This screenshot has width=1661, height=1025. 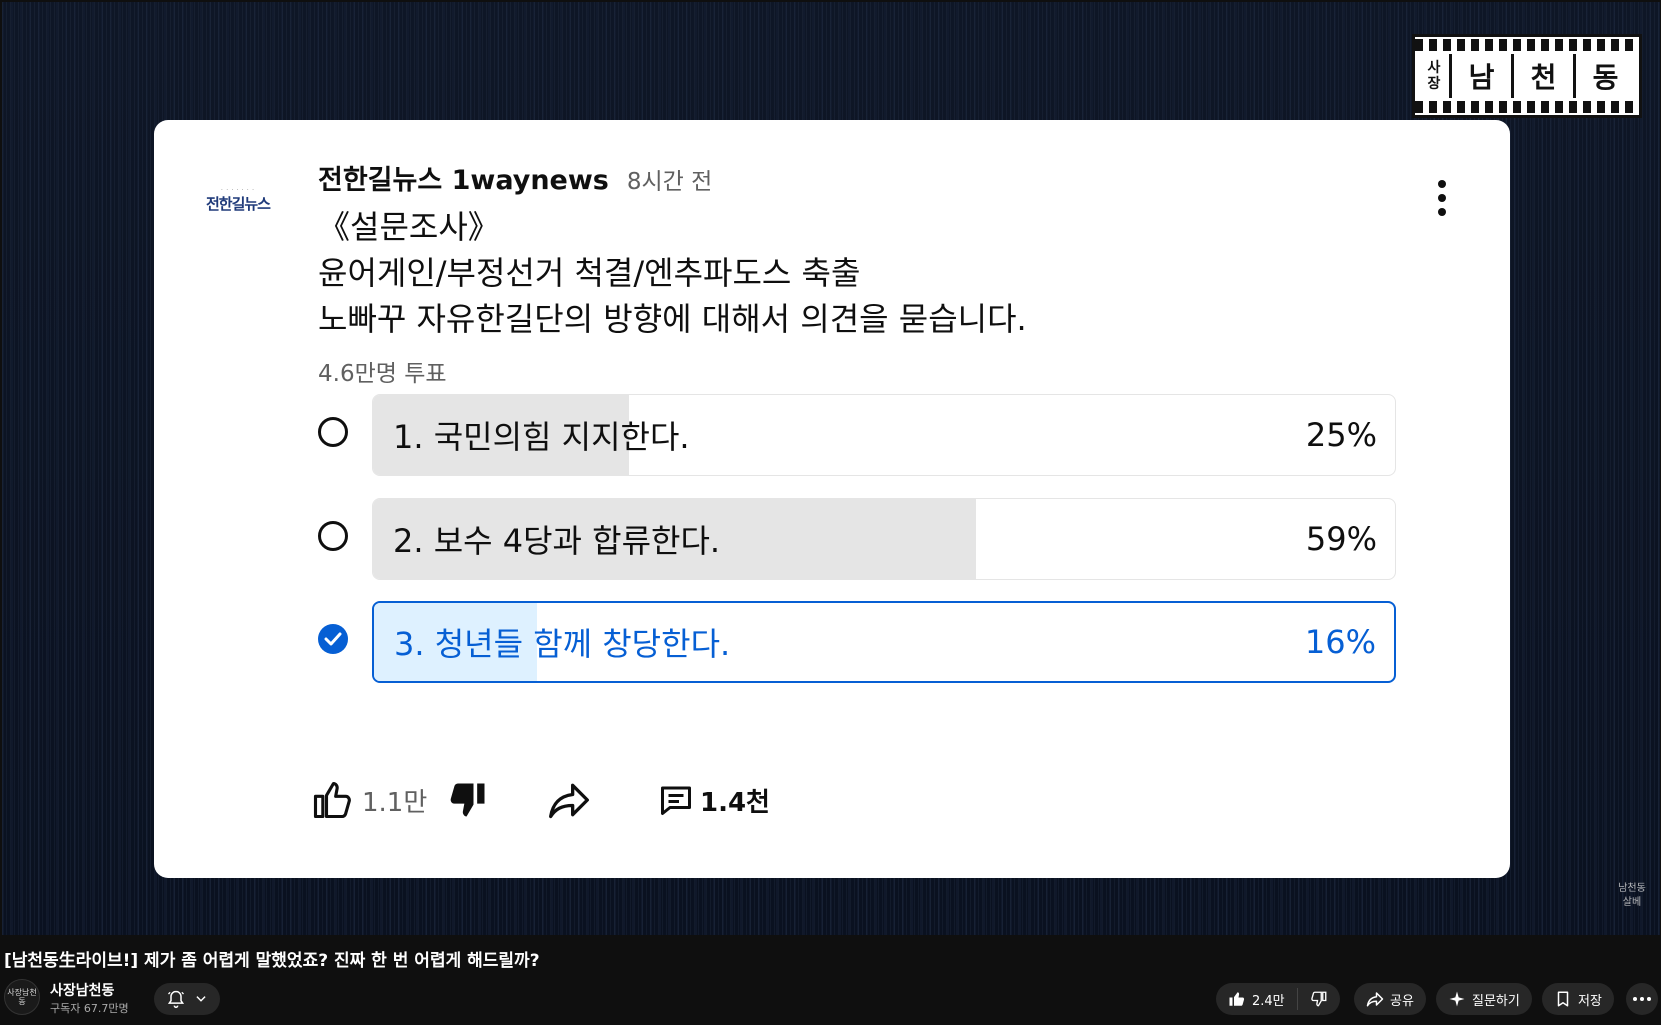 What do you see at coordinates (672, 319) in the screenshot?
I see `post-line: 노빠꾸 자유한길단의 방향에 대해서 의견을 묻습니다.` at bounding box center [672, 319].